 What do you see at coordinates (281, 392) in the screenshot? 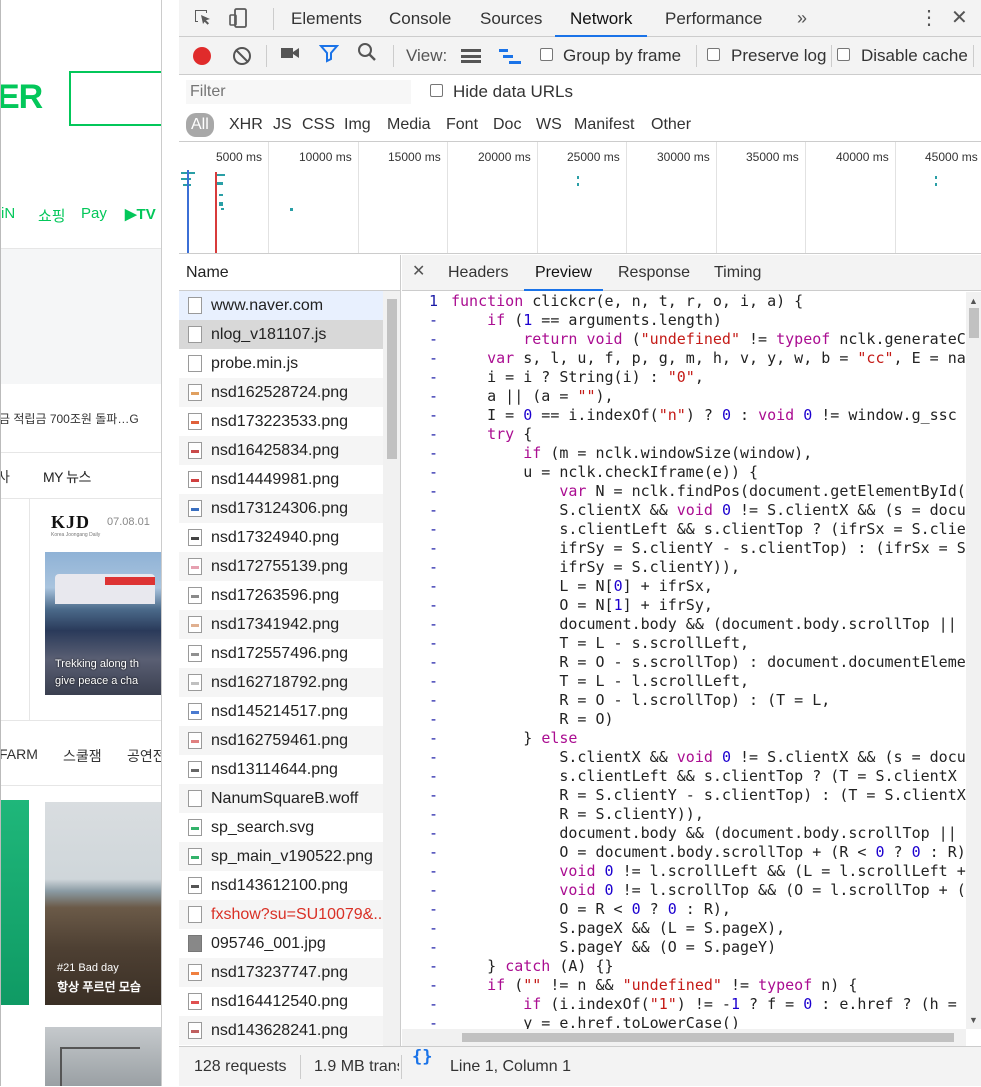
I see `request-row: nsd162528724.png` at bounding box center [281, 392].